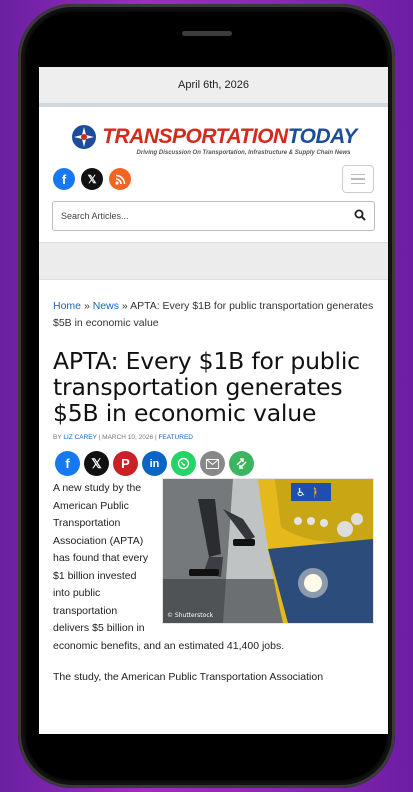 Image resolution: width=413 pixels, height=792 pixels. I want to click on menu-button, so click(358, 179).